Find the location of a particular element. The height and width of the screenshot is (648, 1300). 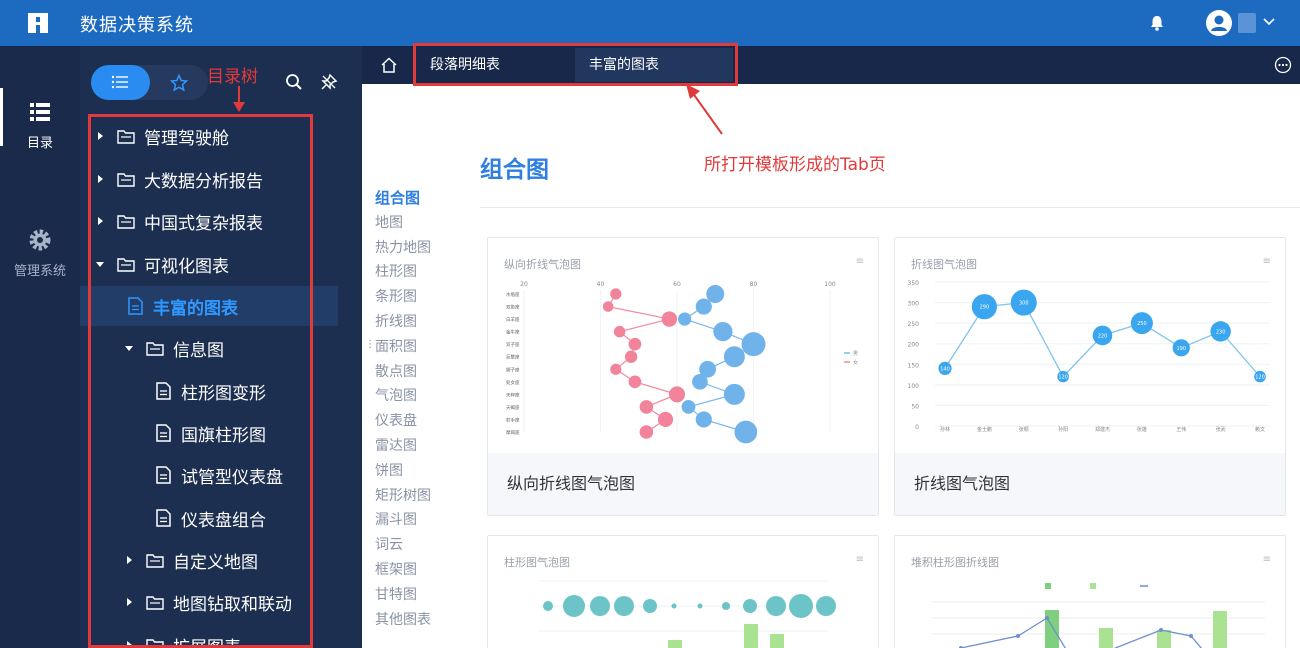

card-mini-title: 堆积柱形图折线图 is located at coordinates (955, 562).